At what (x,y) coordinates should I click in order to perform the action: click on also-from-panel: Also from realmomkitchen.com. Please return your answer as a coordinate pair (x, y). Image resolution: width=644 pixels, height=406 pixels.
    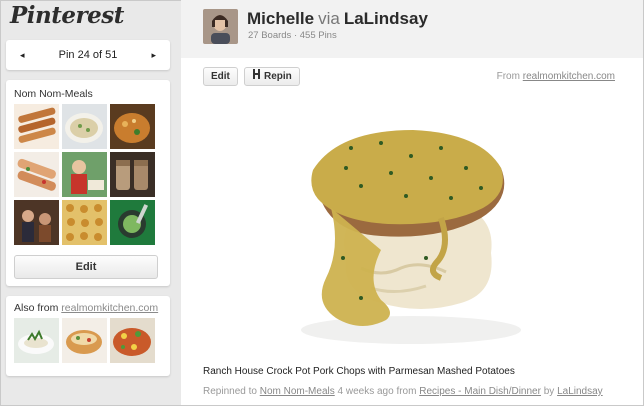
    Looking at the image, I should click on (88, 336).